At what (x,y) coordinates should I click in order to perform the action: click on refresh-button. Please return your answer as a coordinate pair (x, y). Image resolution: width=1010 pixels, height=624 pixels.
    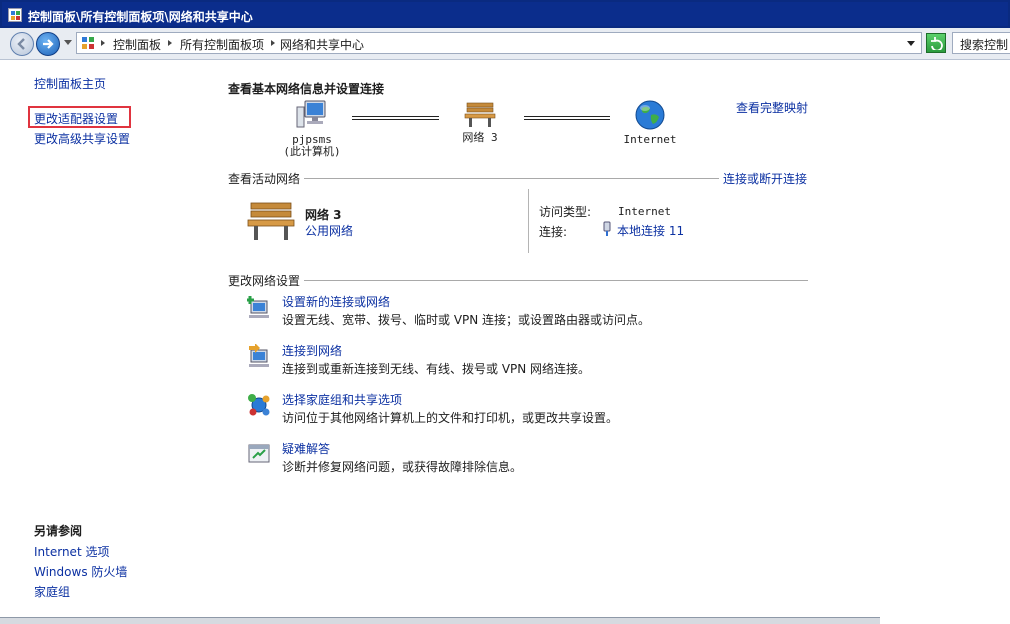
    Looking at the image, I should click on (936, 43).